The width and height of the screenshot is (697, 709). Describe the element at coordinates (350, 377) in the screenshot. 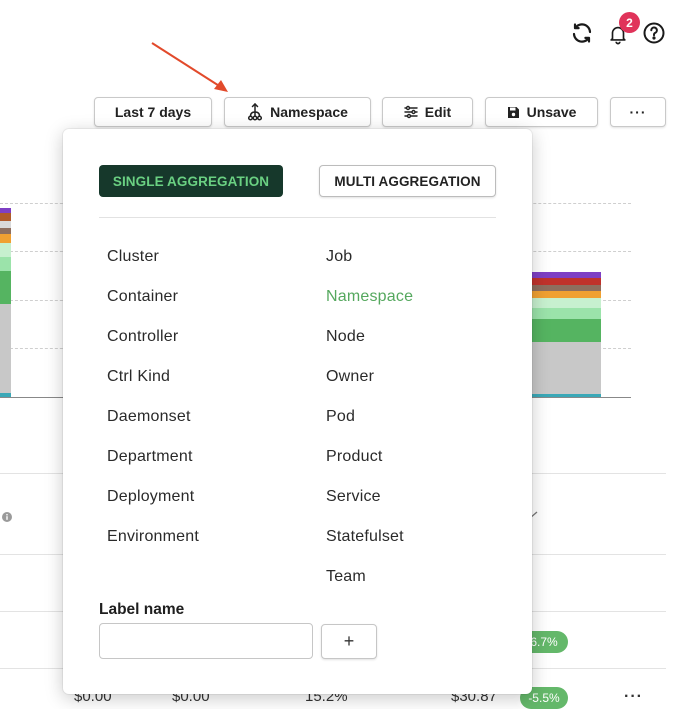

I see `option-owner: Owner` at that location.